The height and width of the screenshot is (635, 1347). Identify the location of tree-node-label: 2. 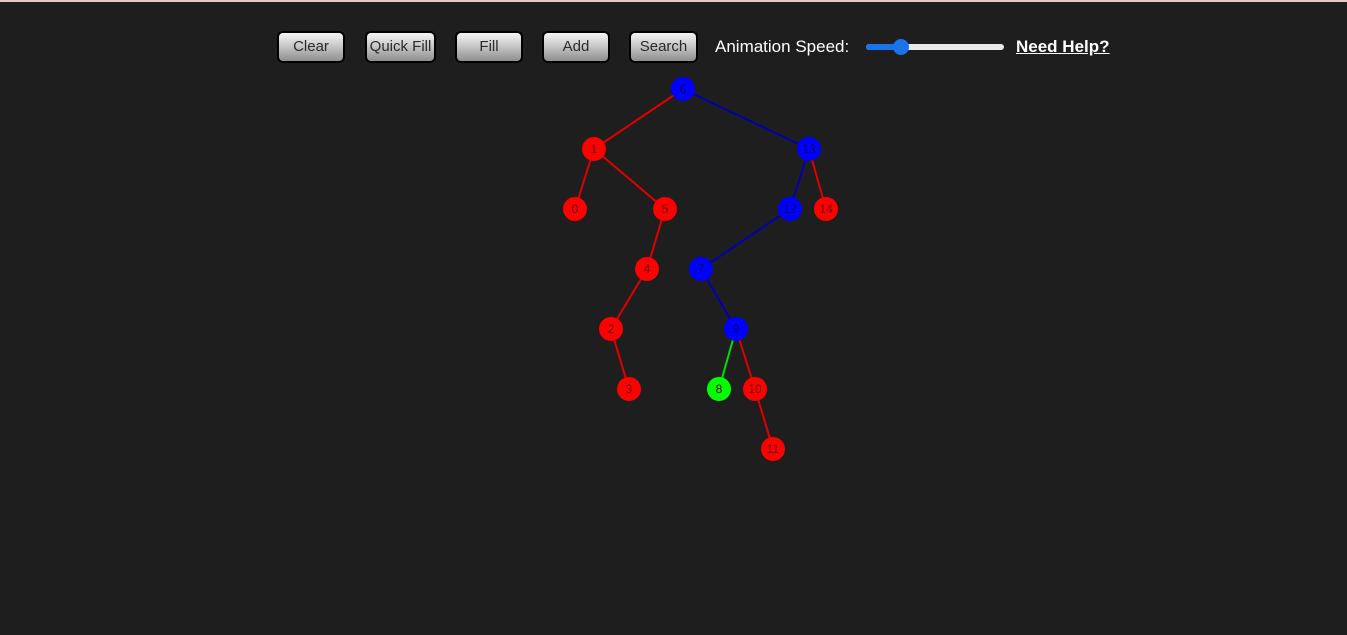
(611, 329).